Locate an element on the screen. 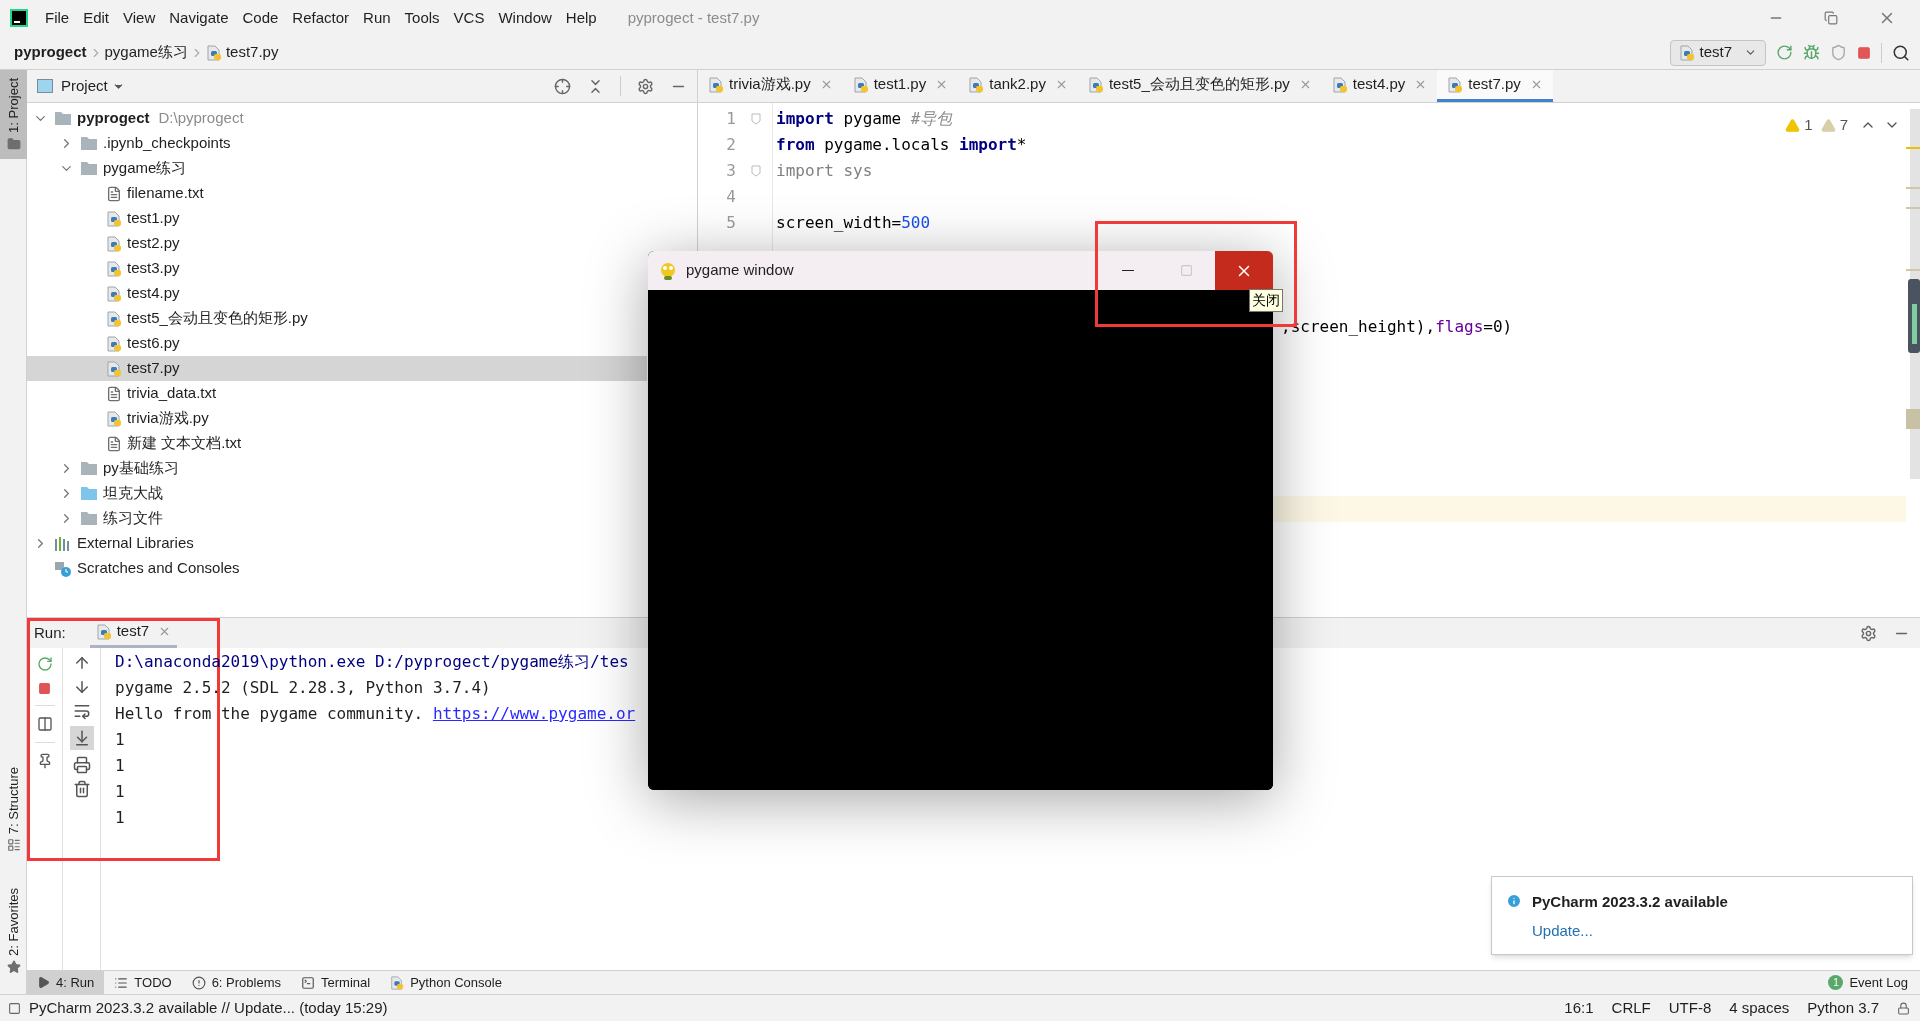 This screenshot has width=1920, height=1021. app-logo-icon is located at coordinates (19, 18).